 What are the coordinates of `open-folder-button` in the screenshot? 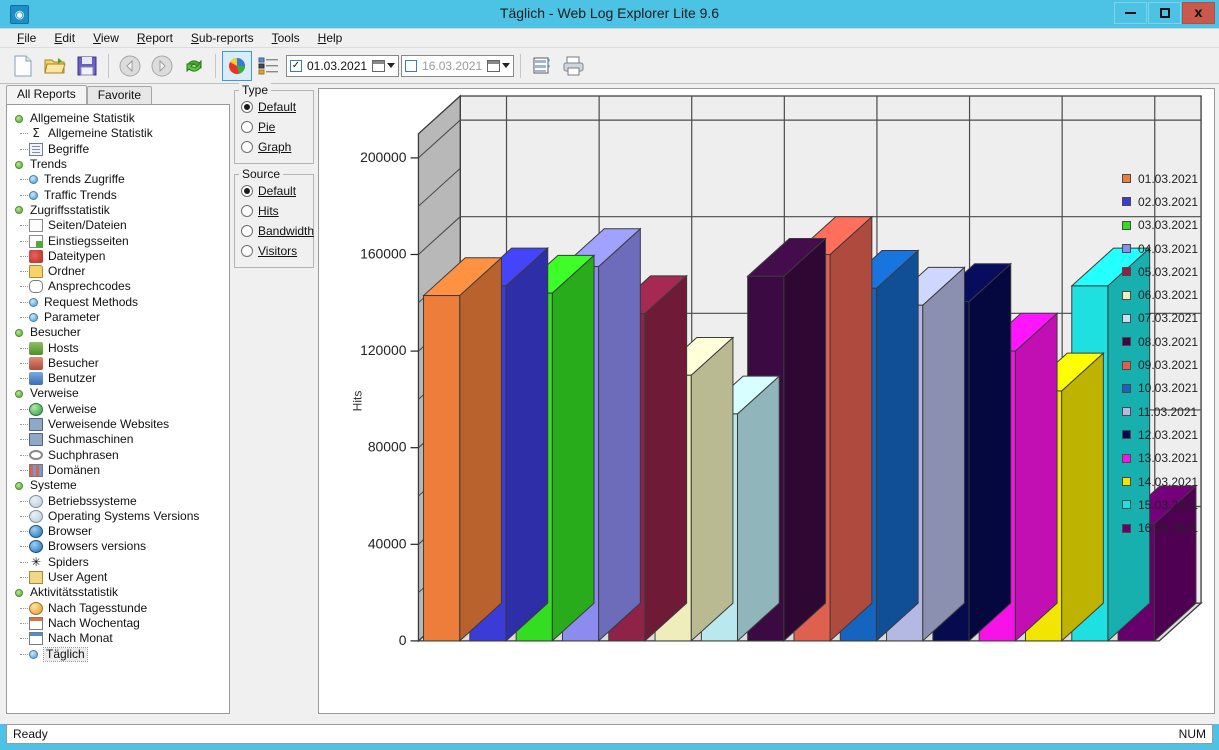 It's located at (55, 66).